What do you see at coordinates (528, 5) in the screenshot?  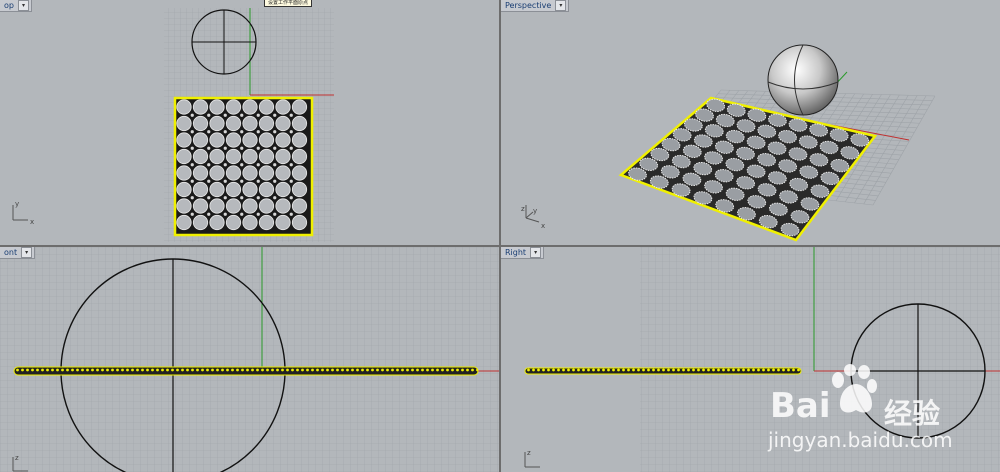 I see `viewport-name: Perspective` at bounding box center [528, 5].